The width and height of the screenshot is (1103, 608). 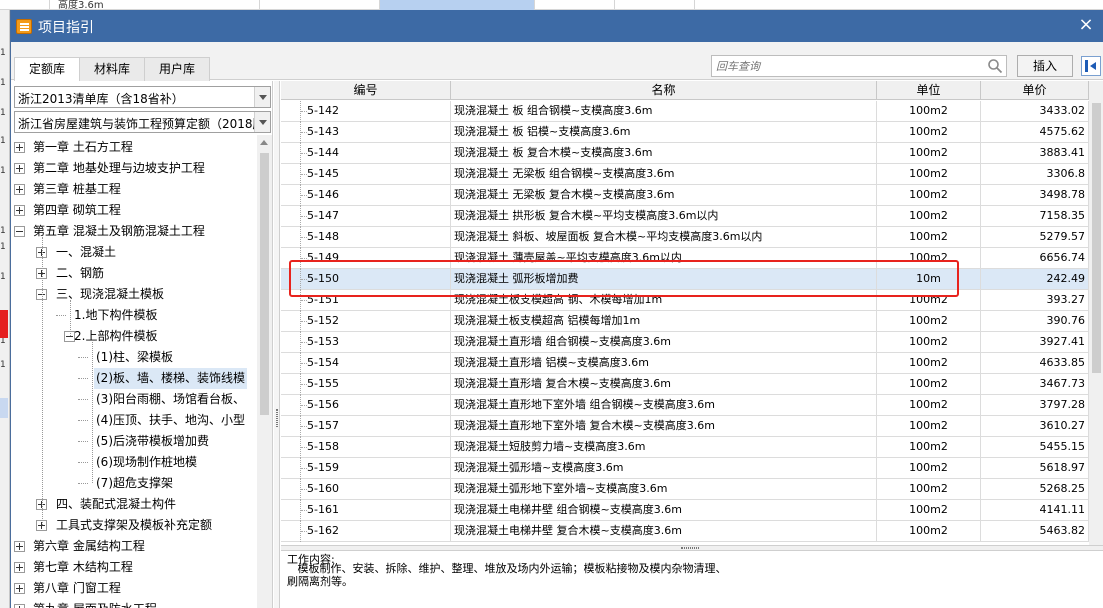 I want to click on table-row: 5-144 现浇混凝土 板 复合木模~支模高度3.6m 100m2 3883.41, so click(x=685, y=153).